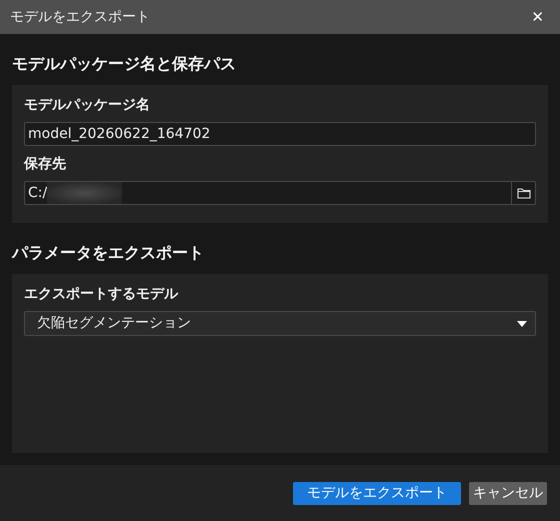  I want to click on cancel-button: キャンセル, so click(508, 493).